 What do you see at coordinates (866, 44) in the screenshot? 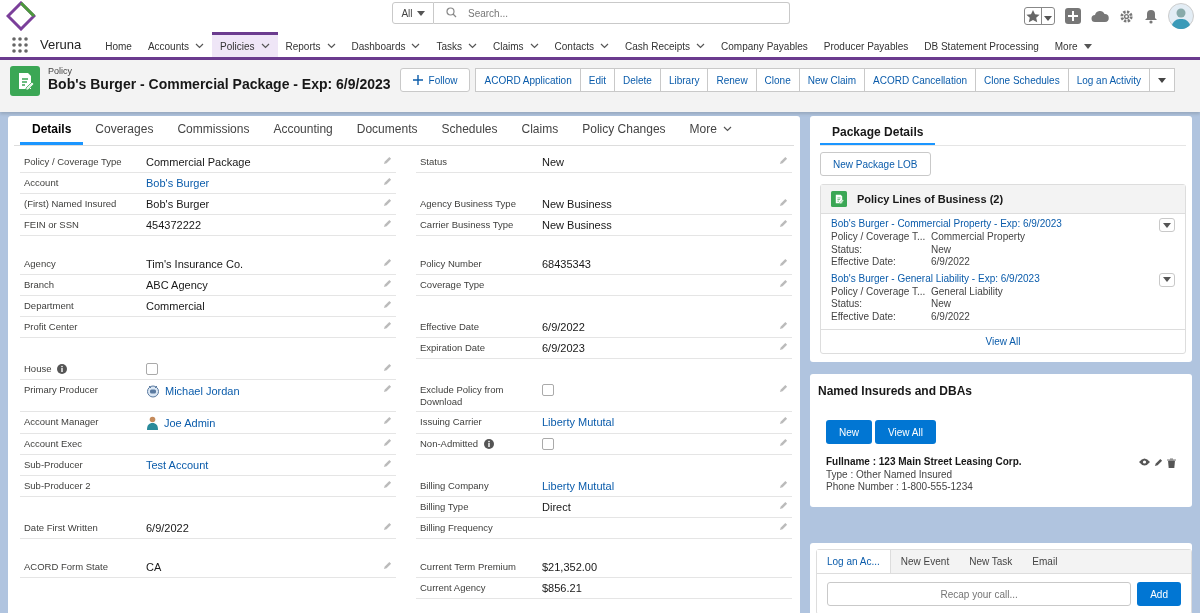
I see `nav-tab: Producer Payables` at bounding box center [866, 44].